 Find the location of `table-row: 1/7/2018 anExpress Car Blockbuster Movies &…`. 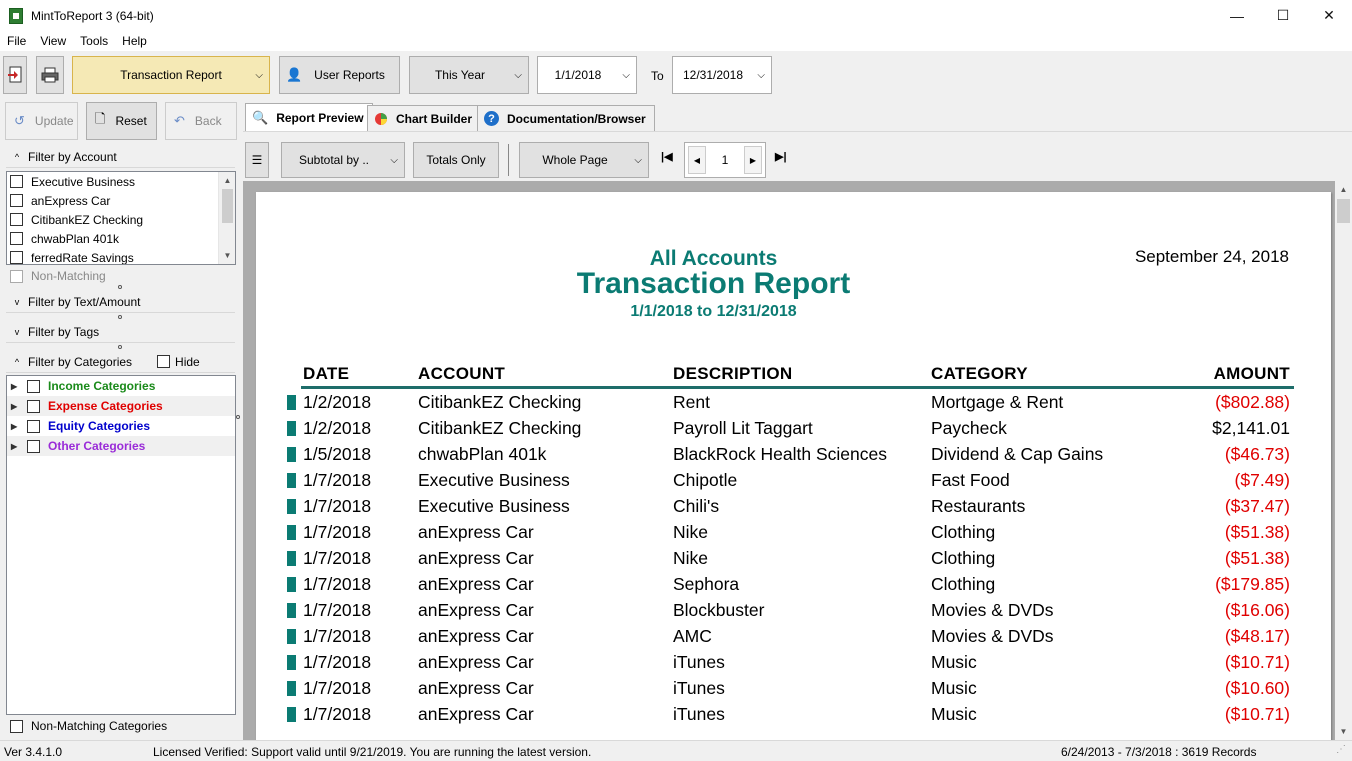

table-row: 1/7/2018 anExpress Car Blockbuster Movies &… is located at coordinates (793, 613).